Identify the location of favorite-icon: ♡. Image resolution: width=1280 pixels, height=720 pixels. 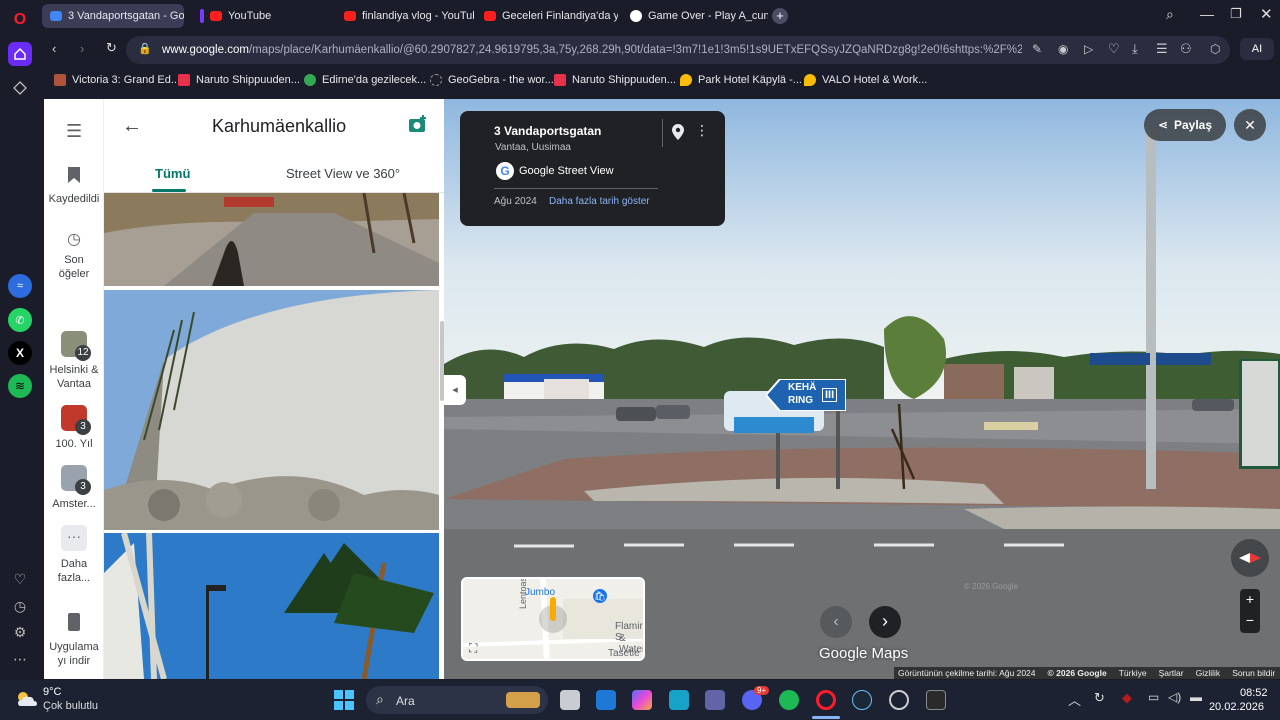
(1114, 49).